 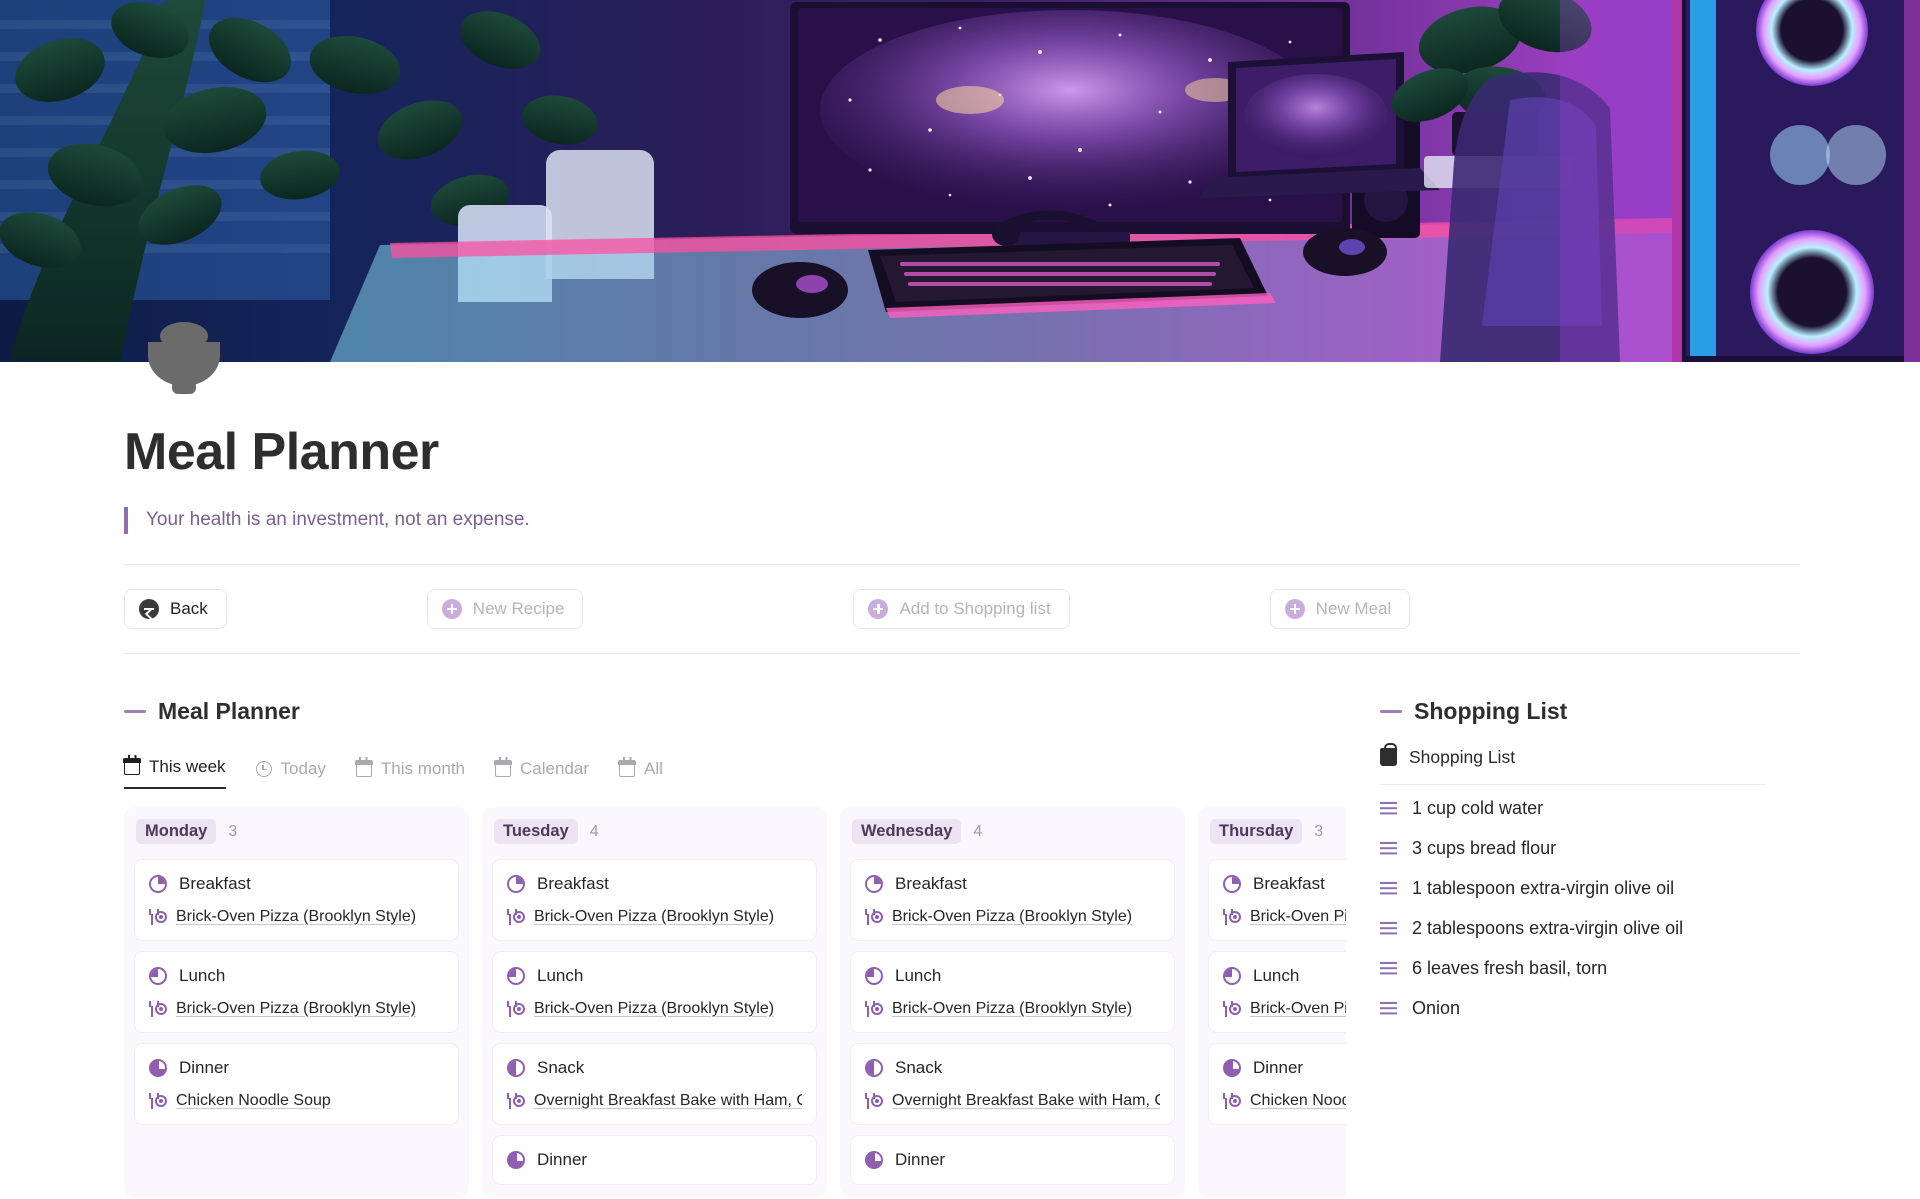 I want to click on new-meal-button-label: New Meal, so click(x=1353, y=608).